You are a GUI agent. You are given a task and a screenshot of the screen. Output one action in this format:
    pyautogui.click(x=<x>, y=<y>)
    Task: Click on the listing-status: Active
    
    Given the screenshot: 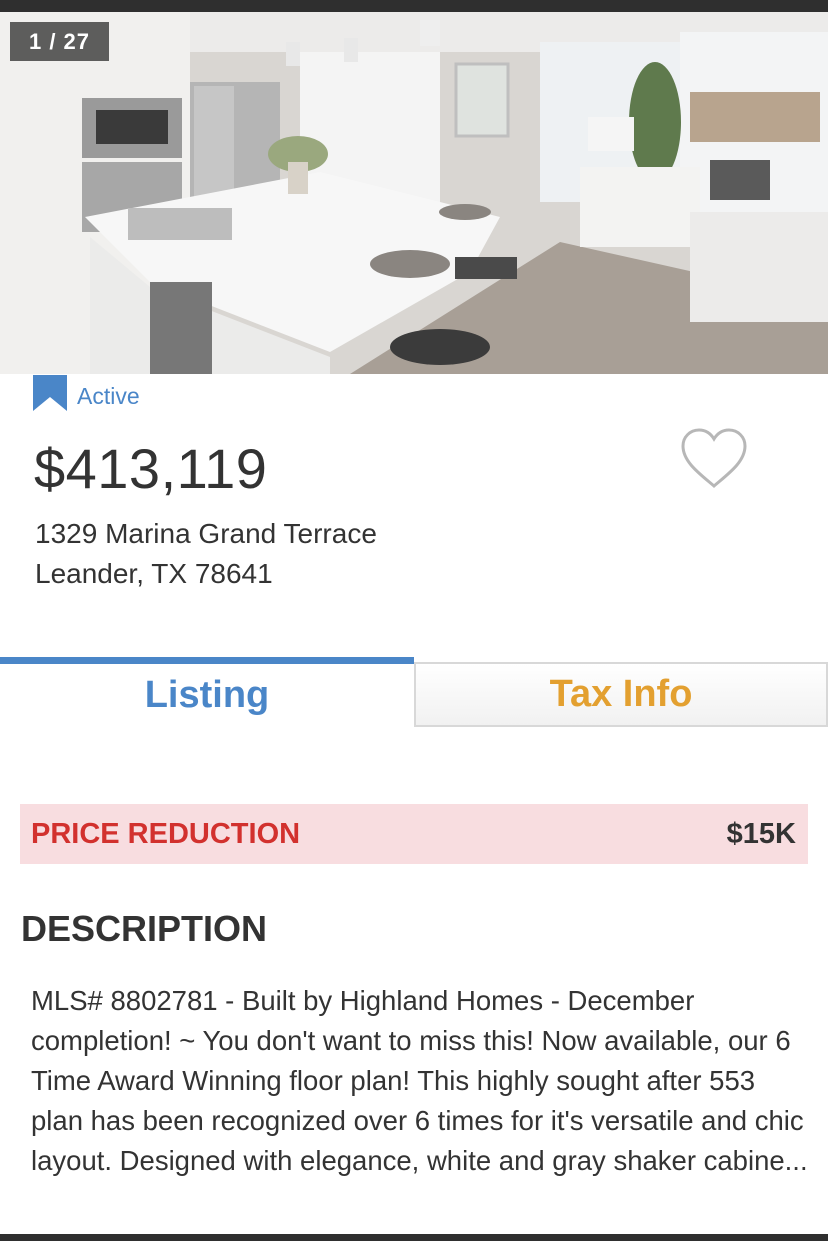 What is the action you would take?
    pyautogui.click(x=86, y=394)
    